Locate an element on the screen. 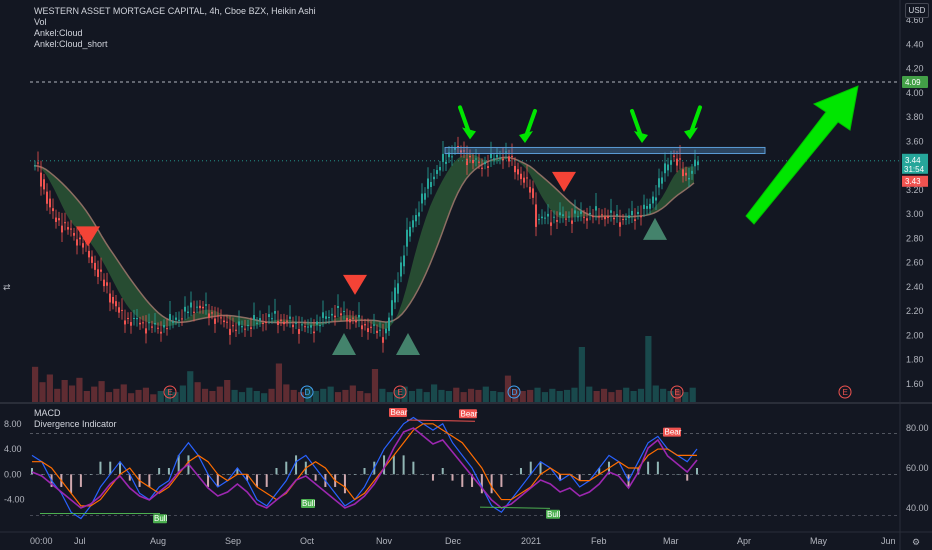 The height and width of the screenshot is (550, 932). price-tick: 2.40 is located at coordinates (915, 287).